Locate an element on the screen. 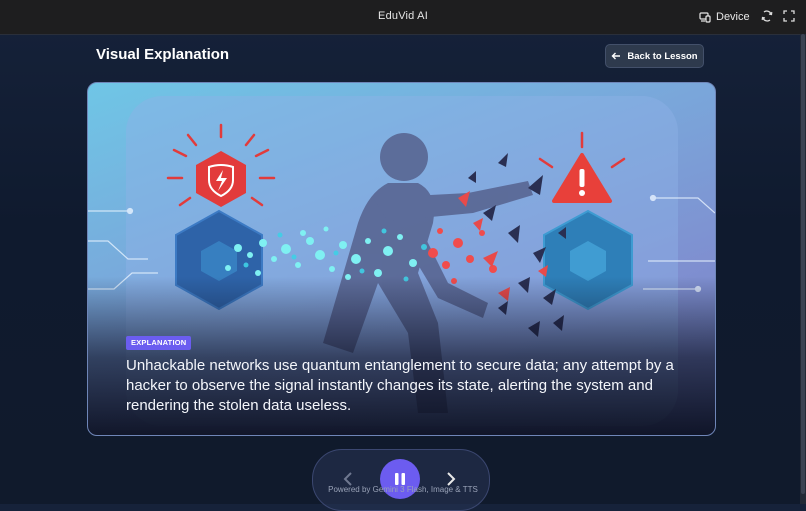 The width and height of the screenshot is (806, 511). fullscreen-icon is located at coordinates (789, 16).